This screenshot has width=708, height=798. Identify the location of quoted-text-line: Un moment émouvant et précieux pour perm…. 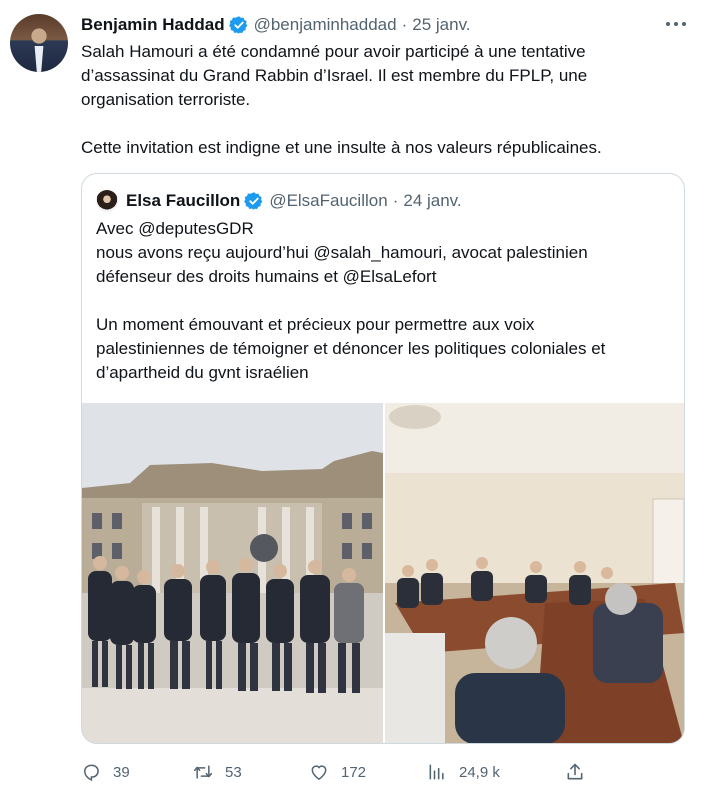
(315, 324).